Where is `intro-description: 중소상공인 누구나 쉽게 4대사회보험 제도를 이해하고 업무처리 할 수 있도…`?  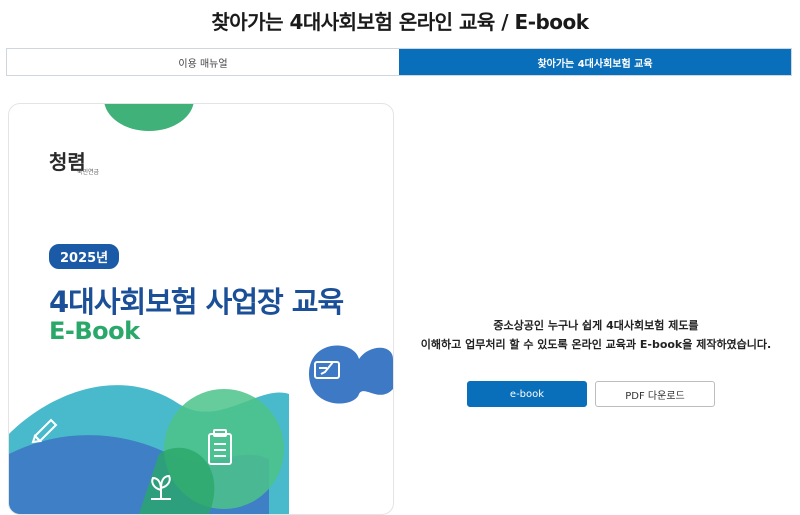
intro-description: 중소상공인 누구나 쉽게 4대사회보험 제도를 이해하고 업무처리 할 수 있도… is located at coordinates (596, 335).